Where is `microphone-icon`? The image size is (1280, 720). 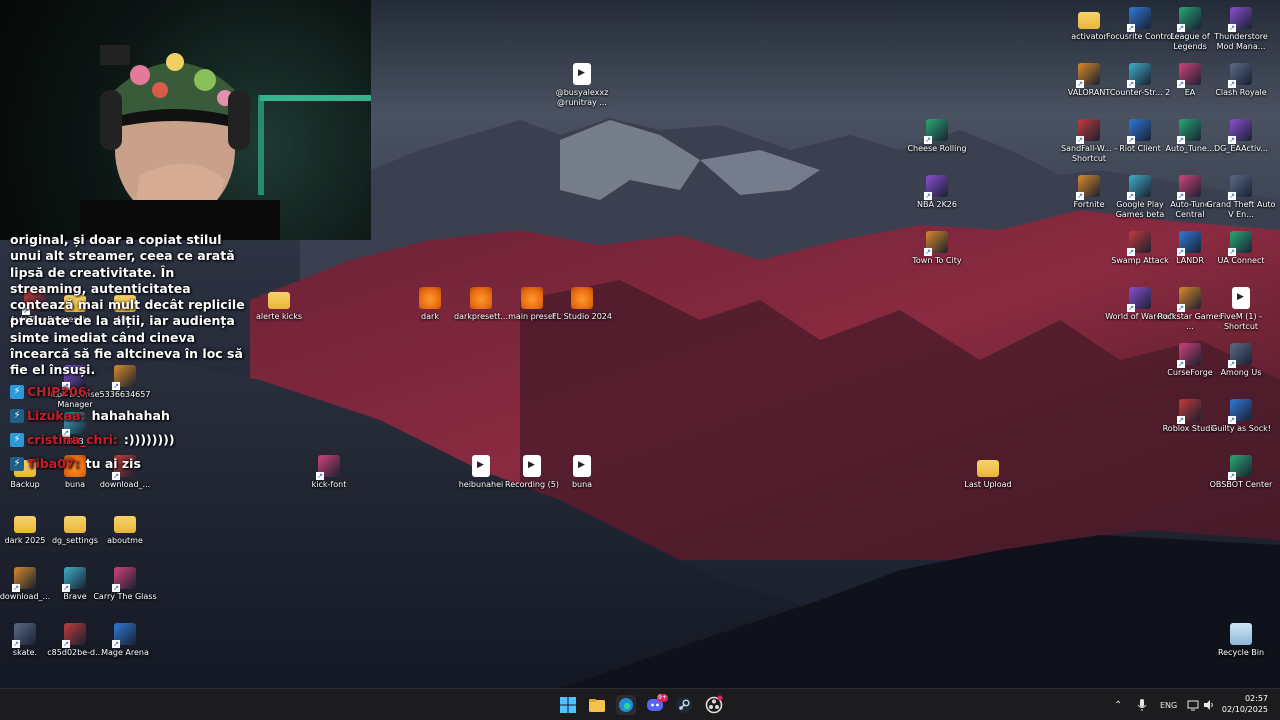
microphone-icon is located at coordinates (1142, 704).